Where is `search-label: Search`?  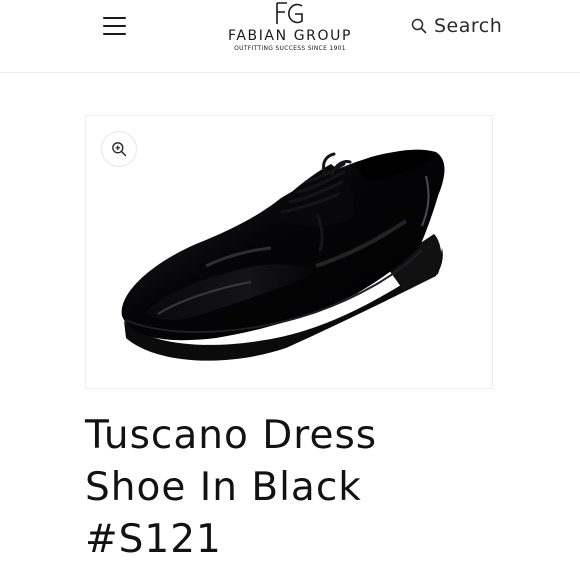 search-label: Search is located at coordinates (468, 26).